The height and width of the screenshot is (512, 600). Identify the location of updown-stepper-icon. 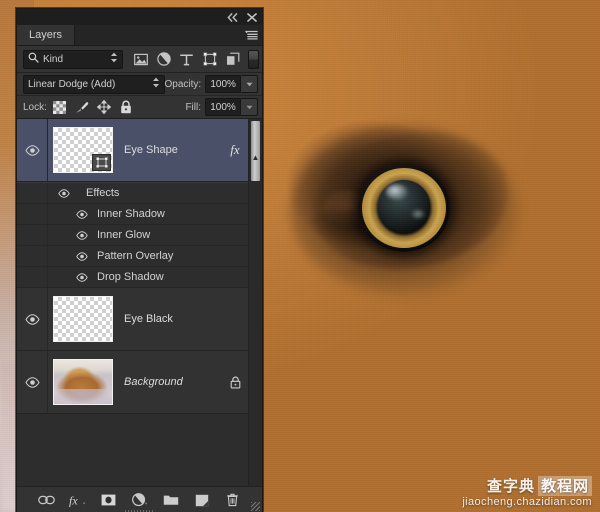
(114, 59).